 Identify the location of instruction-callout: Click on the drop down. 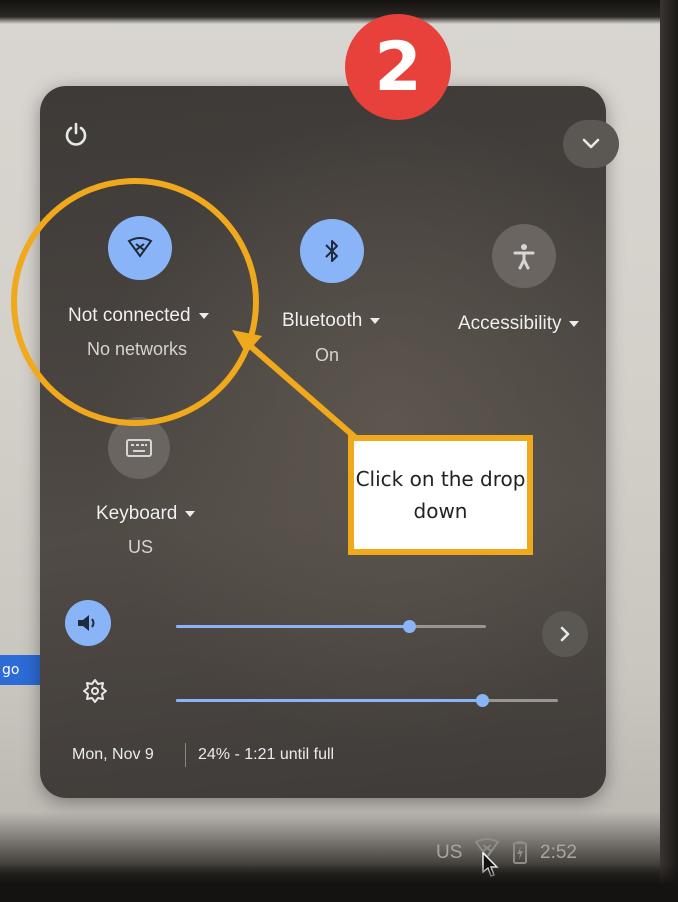
(440, 495).